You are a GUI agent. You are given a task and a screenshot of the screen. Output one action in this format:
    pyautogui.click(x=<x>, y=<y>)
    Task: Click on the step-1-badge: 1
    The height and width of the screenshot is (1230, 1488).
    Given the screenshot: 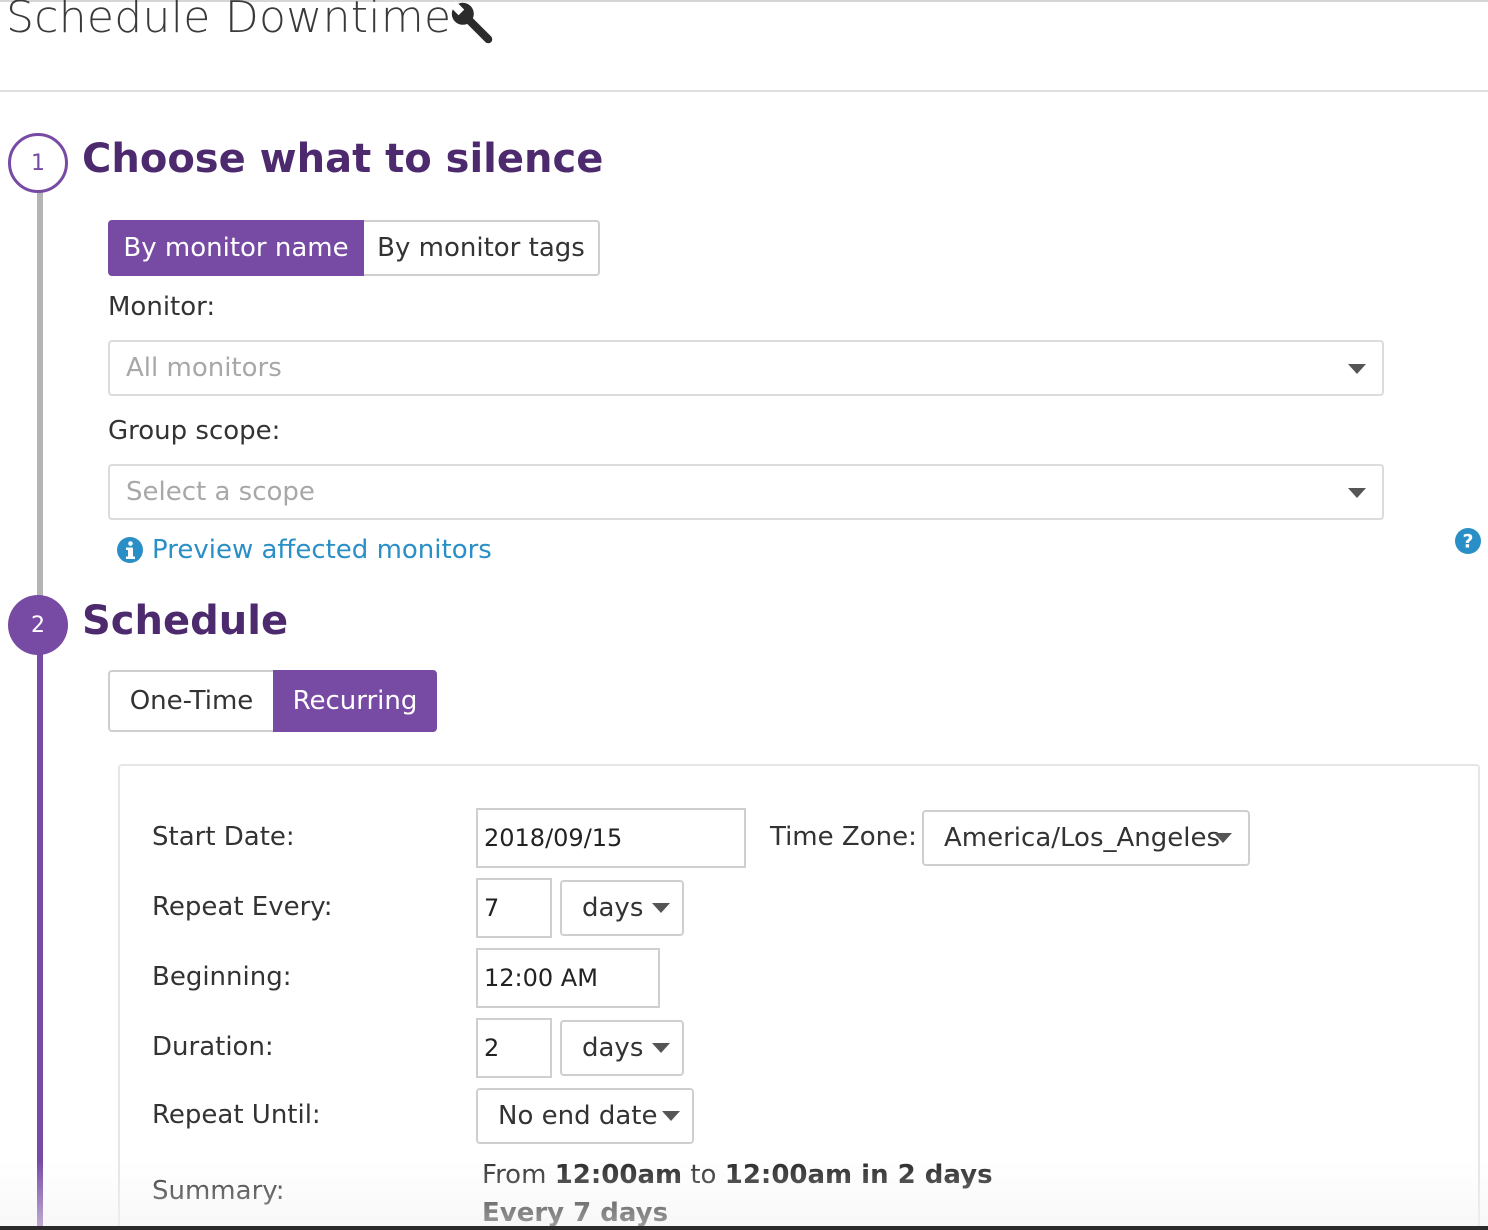 What is the action you would take?
    pyautogui.click(x=38, y=163)
    